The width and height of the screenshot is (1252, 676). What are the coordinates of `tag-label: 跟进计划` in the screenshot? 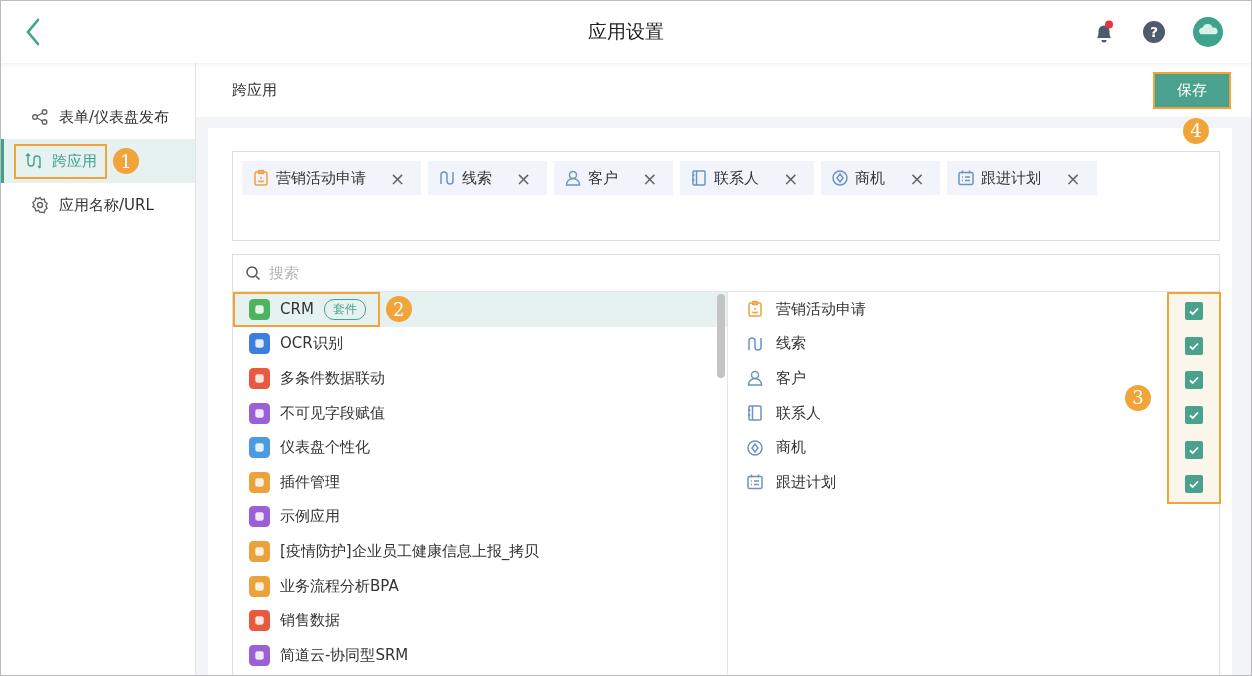 It's located at (1011, 178).